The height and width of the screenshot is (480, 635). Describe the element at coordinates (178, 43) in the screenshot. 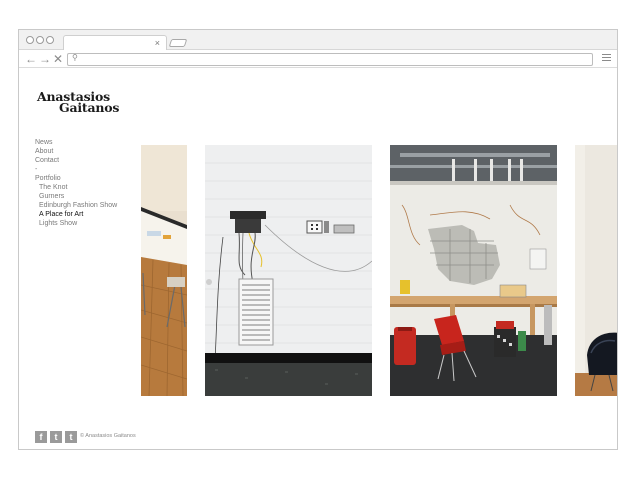

I see `new-tab-button` at that location.